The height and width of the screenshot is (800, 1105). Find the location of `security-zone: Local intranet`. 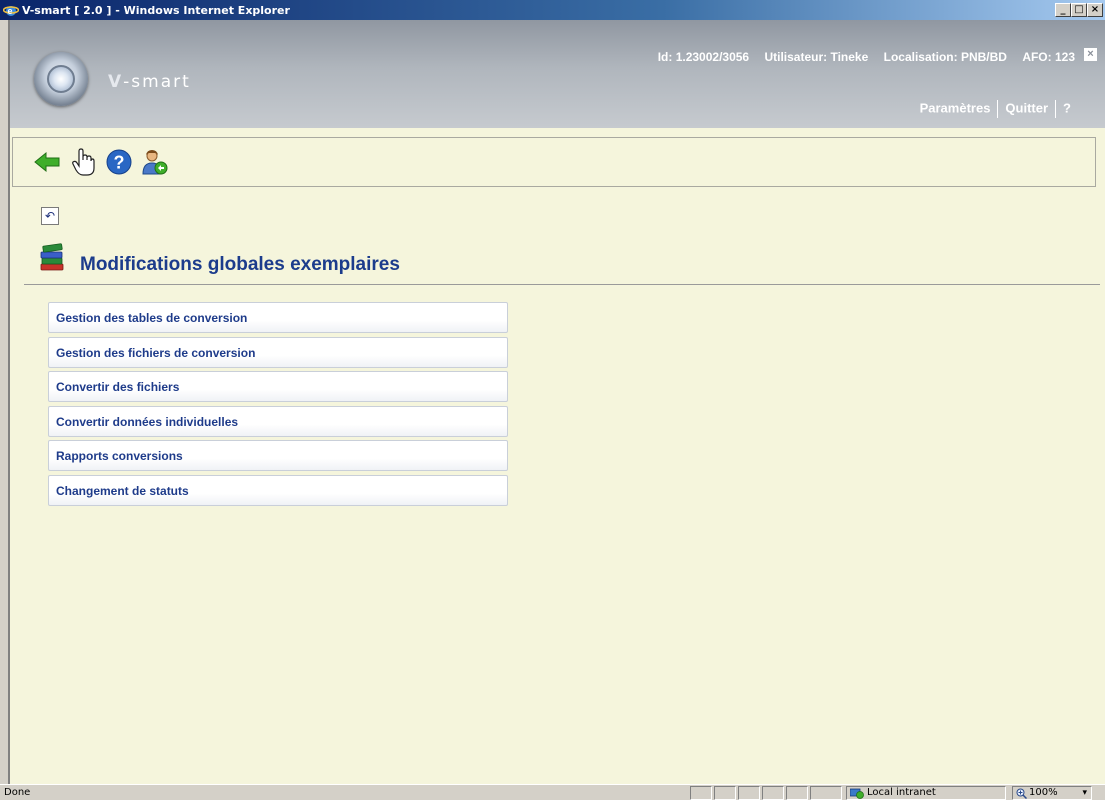

security-zone: Local intranet is located at coordinates (926, 793).